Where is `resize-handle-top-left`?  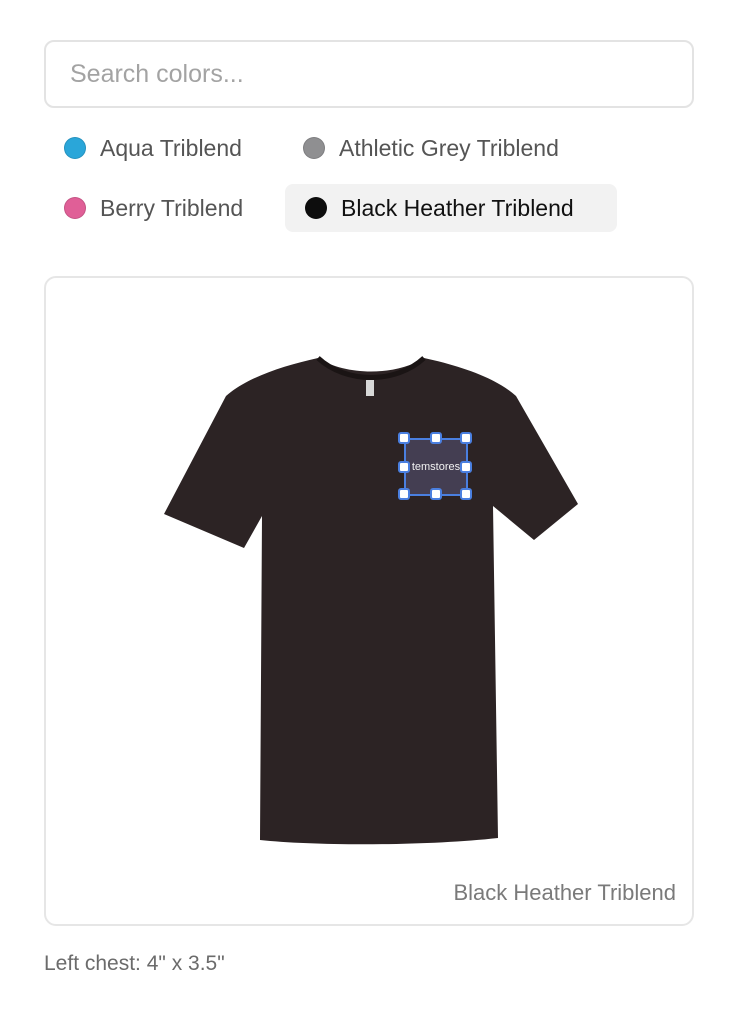 resize-handle-top-left is located at coordinates (404, 438).